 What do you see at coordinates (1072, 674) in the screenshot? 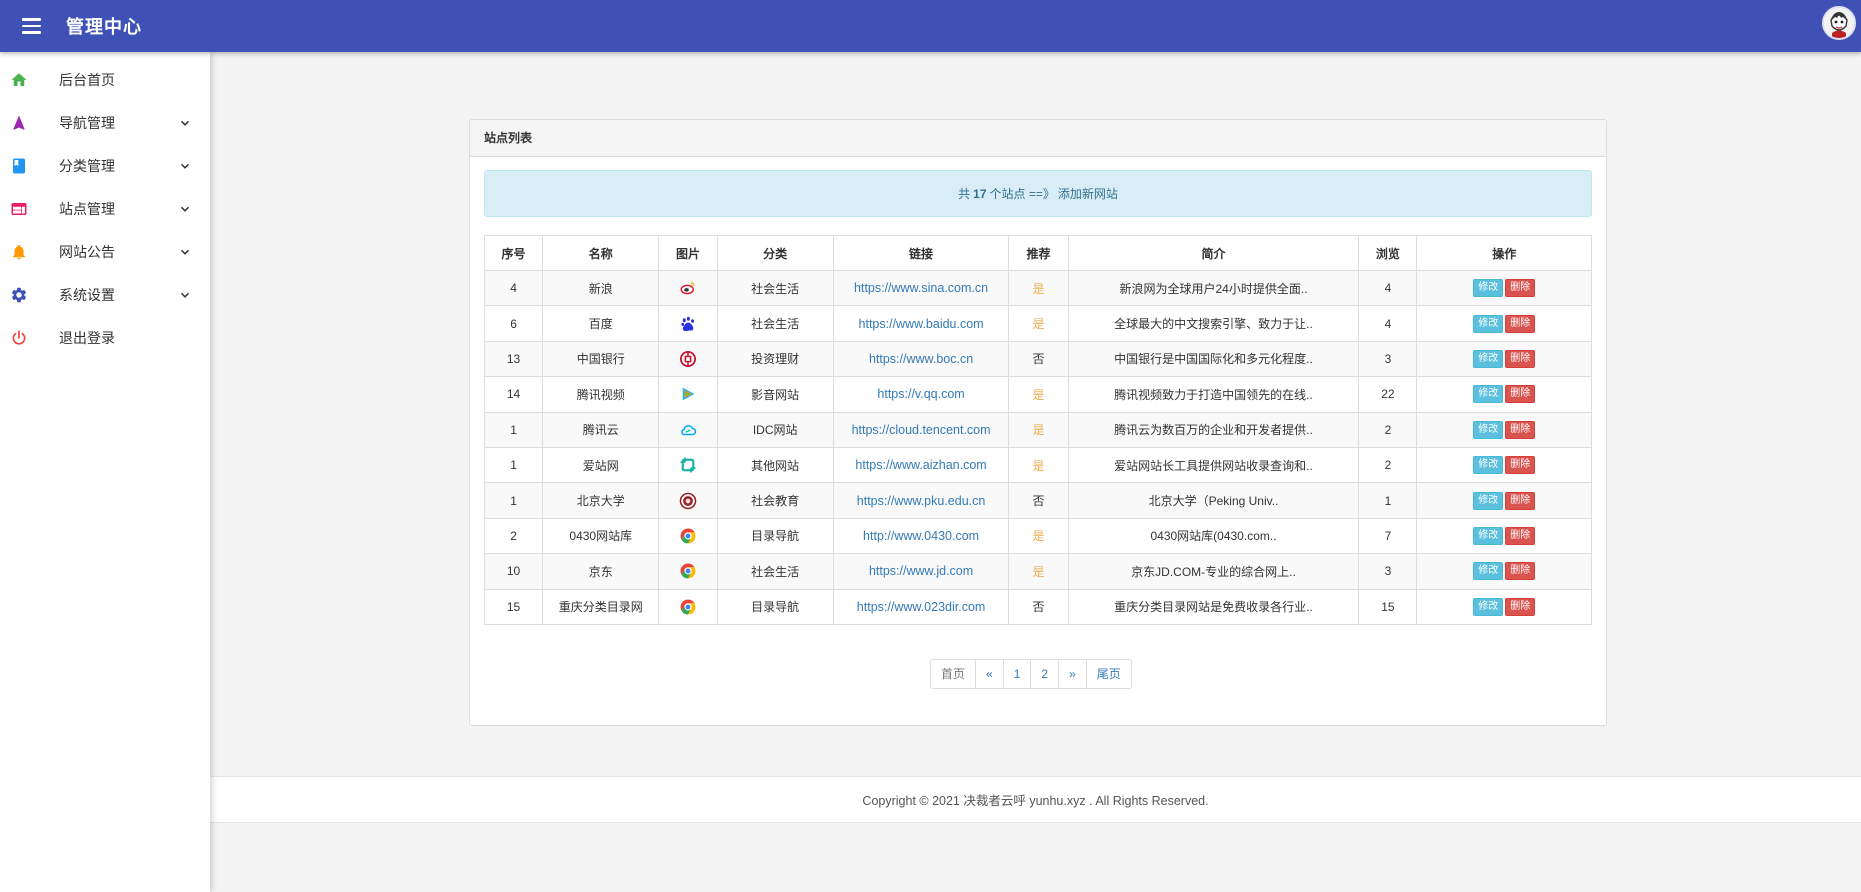
I see `page-next-button: »` at bounding box center [1072, 674].